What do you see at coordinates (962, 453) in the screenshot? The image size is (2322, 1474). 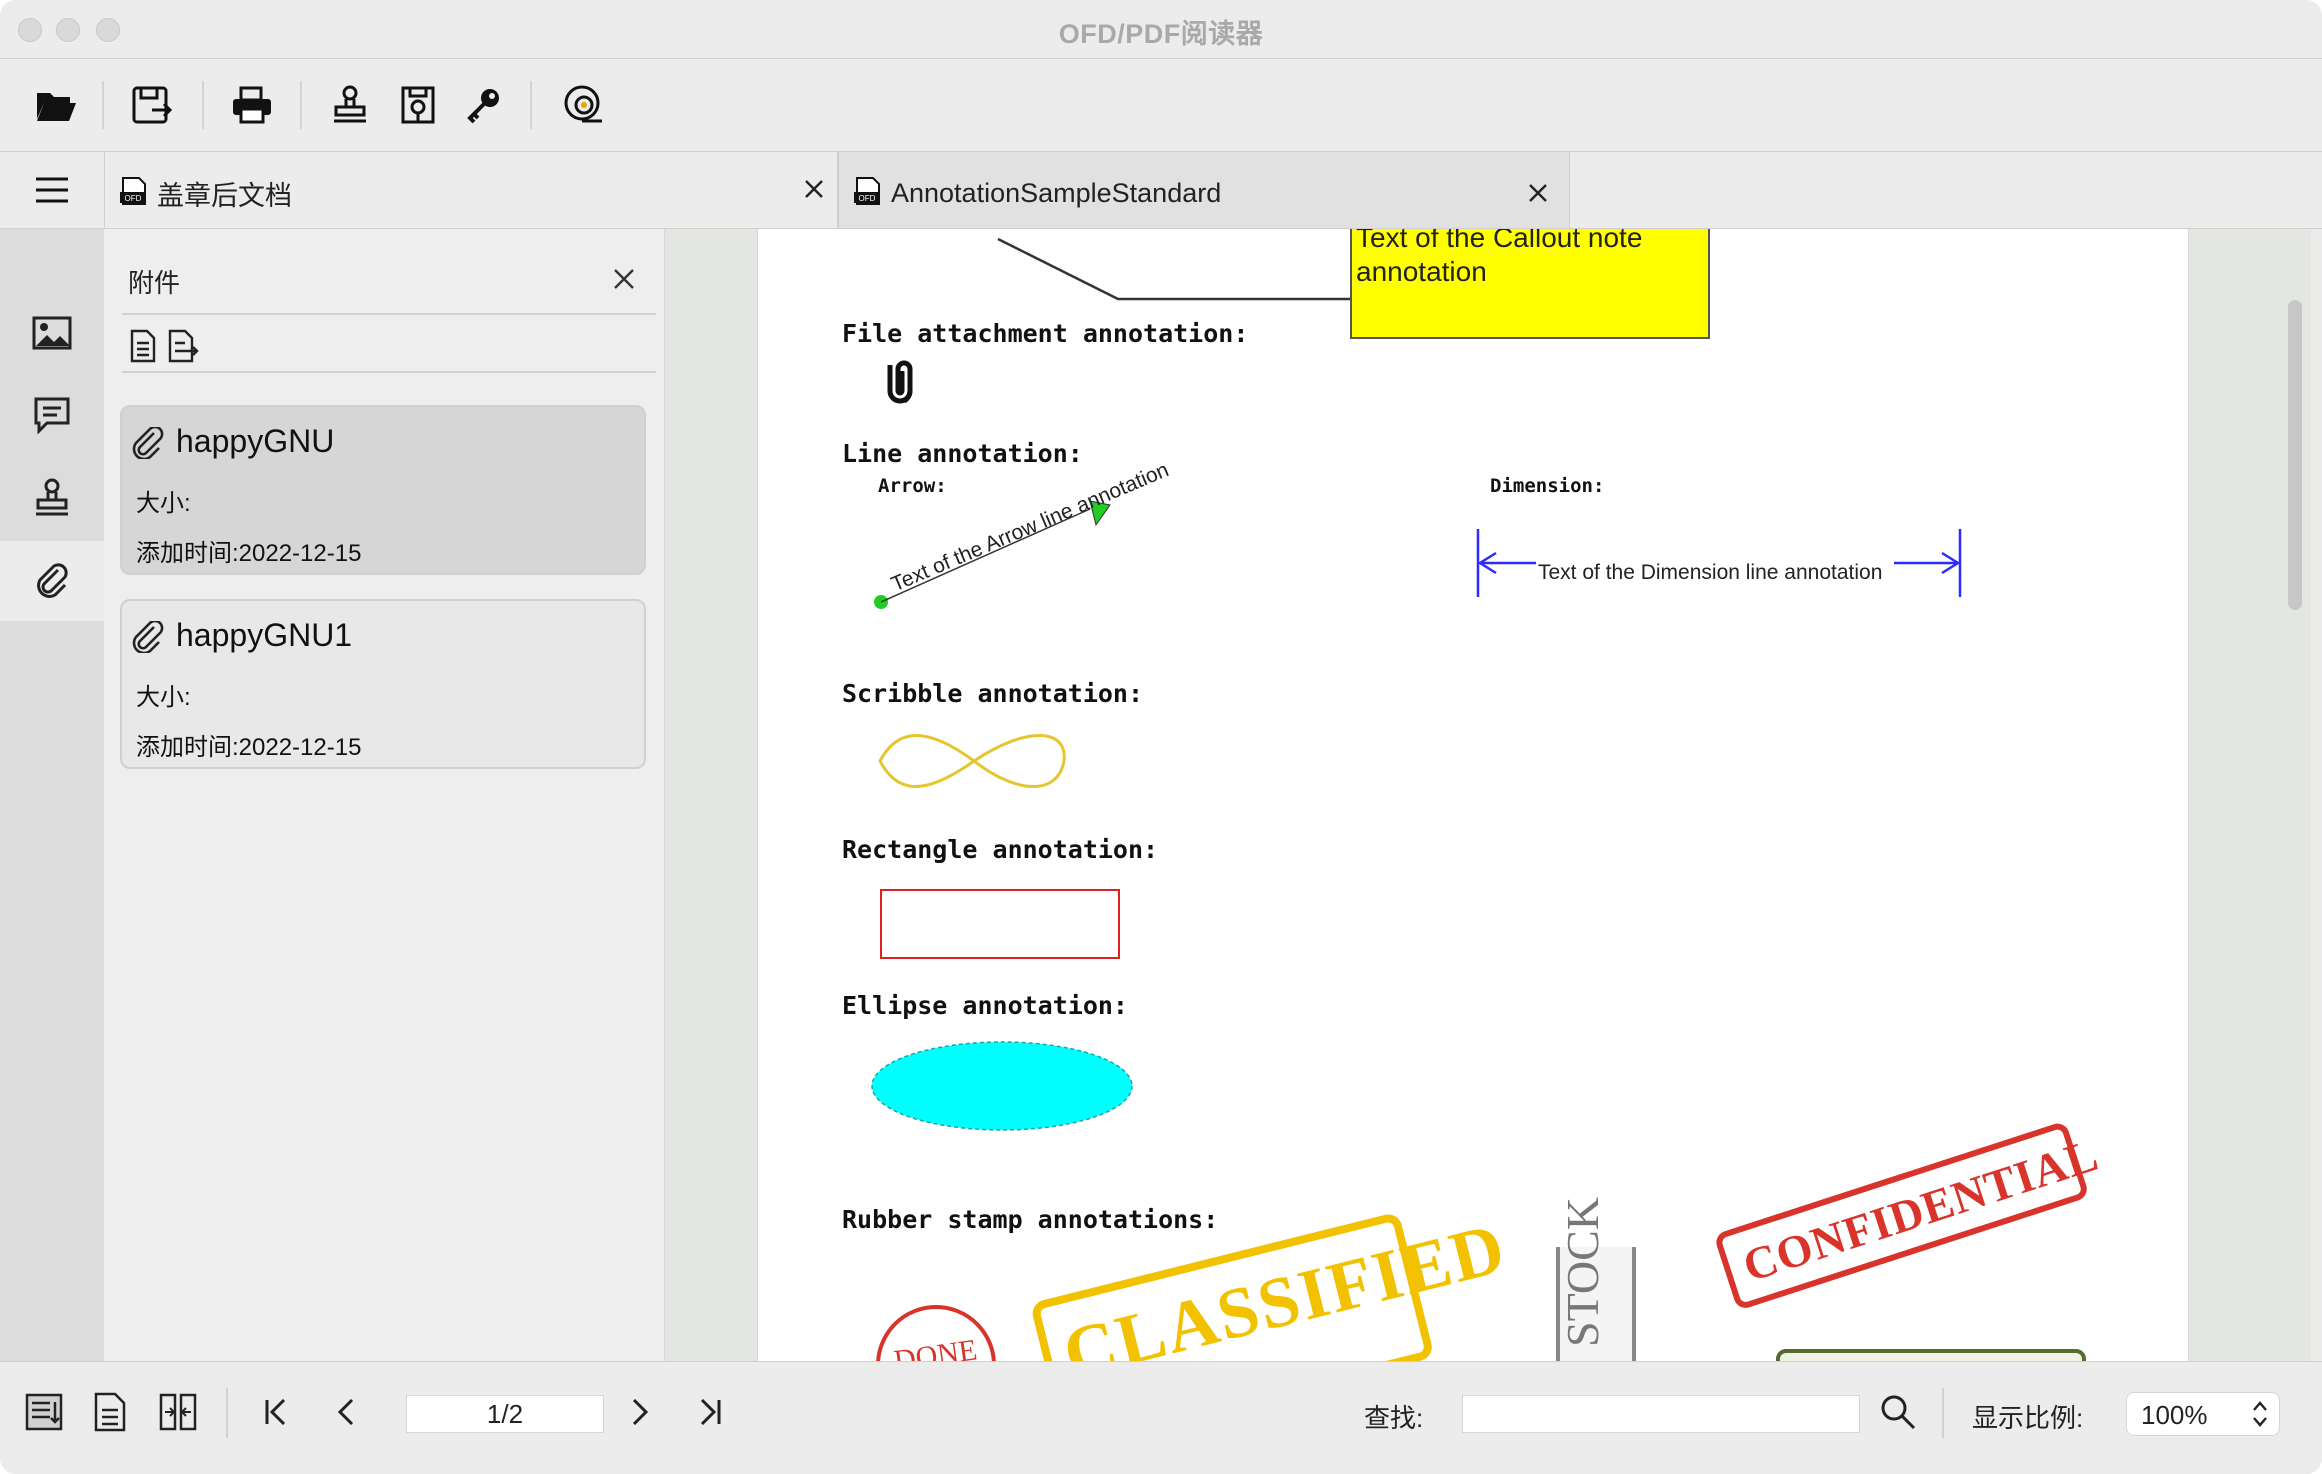 I see `line-annotation-heading: Line annotation:` at bounding box center [962, 453].